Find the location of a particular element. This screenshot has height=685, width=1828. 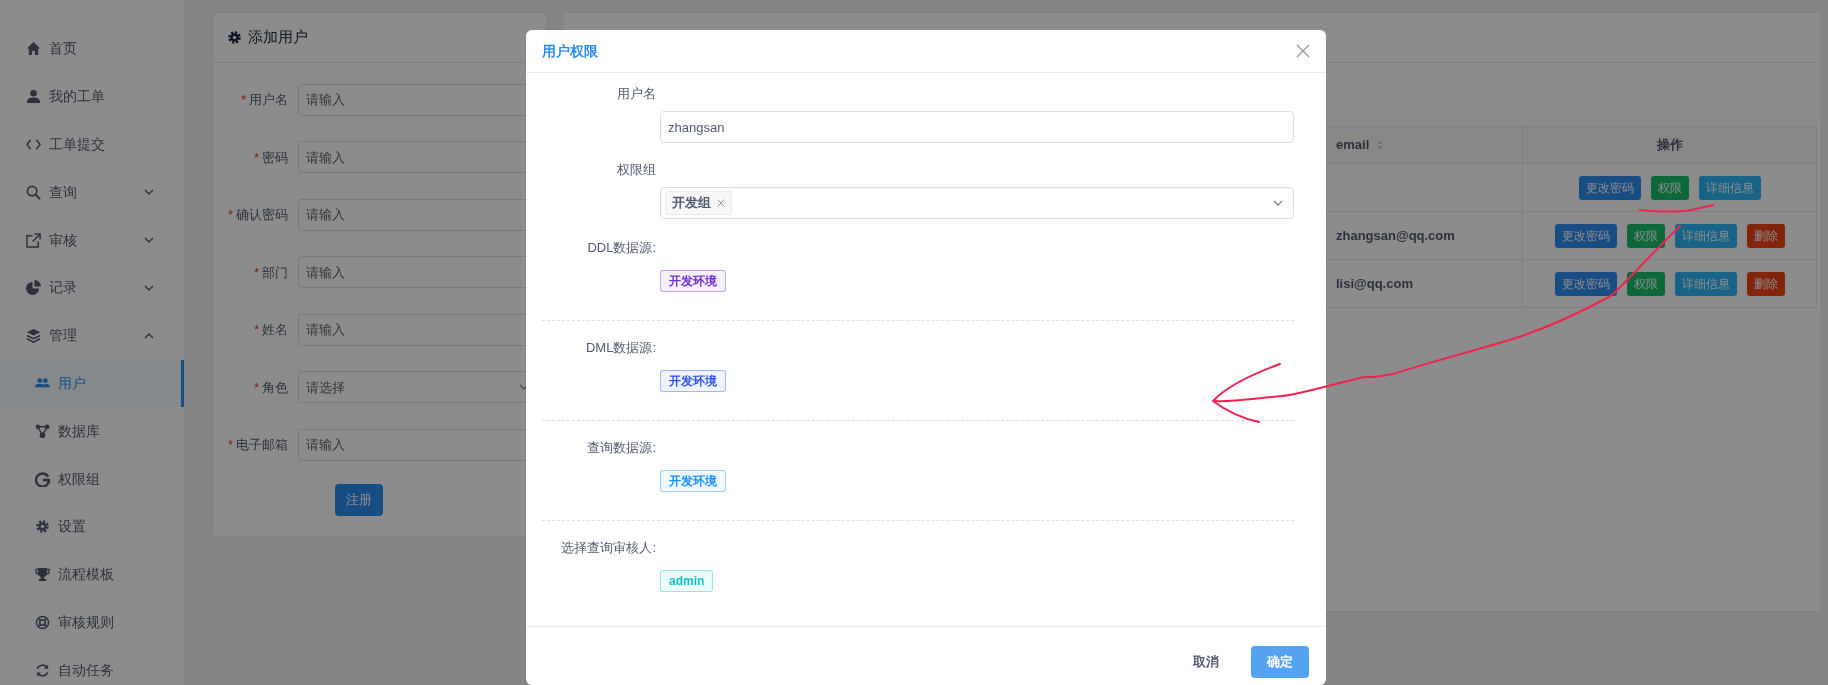

column-header: 操作 is located at coordinates (1669, 145).